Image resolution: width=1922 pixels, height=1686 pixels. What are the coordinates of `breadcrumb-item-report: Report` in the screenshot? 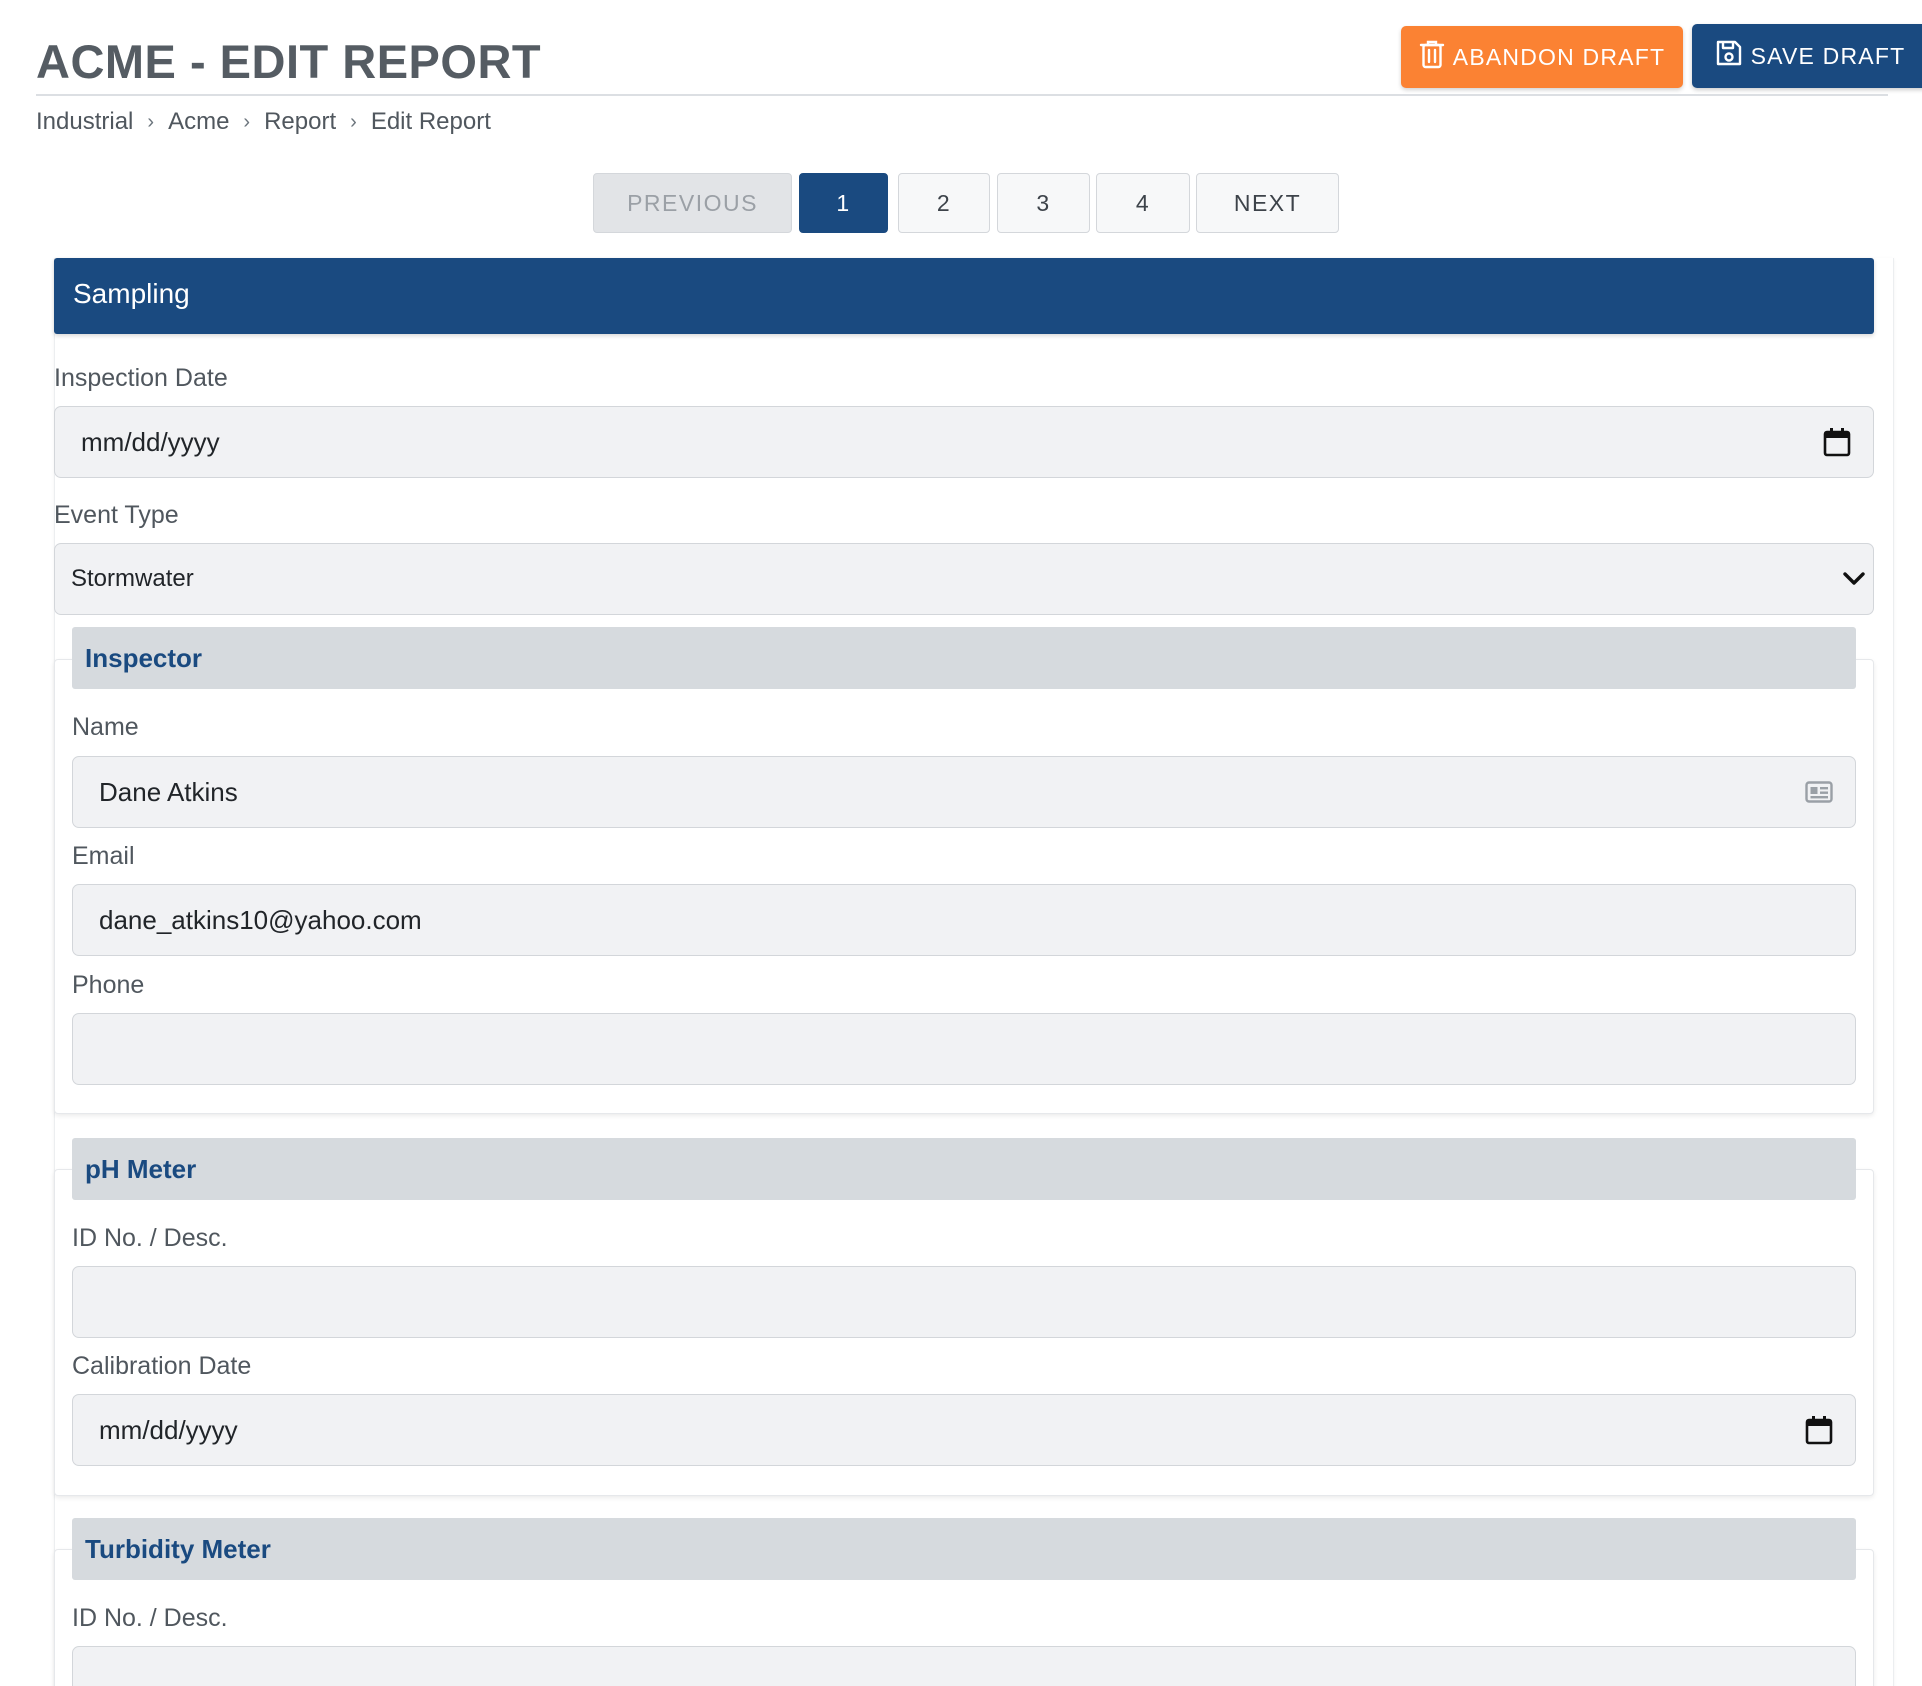 It's located at (300, 122).